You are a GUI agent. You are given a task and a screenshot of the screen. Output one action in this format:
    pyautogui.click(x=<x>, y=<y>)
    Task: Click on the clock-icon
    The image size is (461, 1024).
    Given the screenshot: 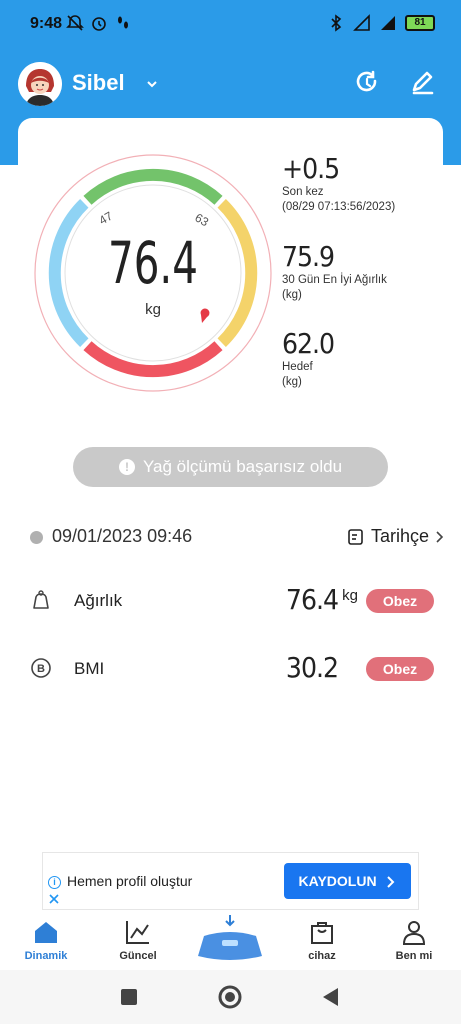 What is the action you would take?
    pyautogui.click(x=36, y=537)
    